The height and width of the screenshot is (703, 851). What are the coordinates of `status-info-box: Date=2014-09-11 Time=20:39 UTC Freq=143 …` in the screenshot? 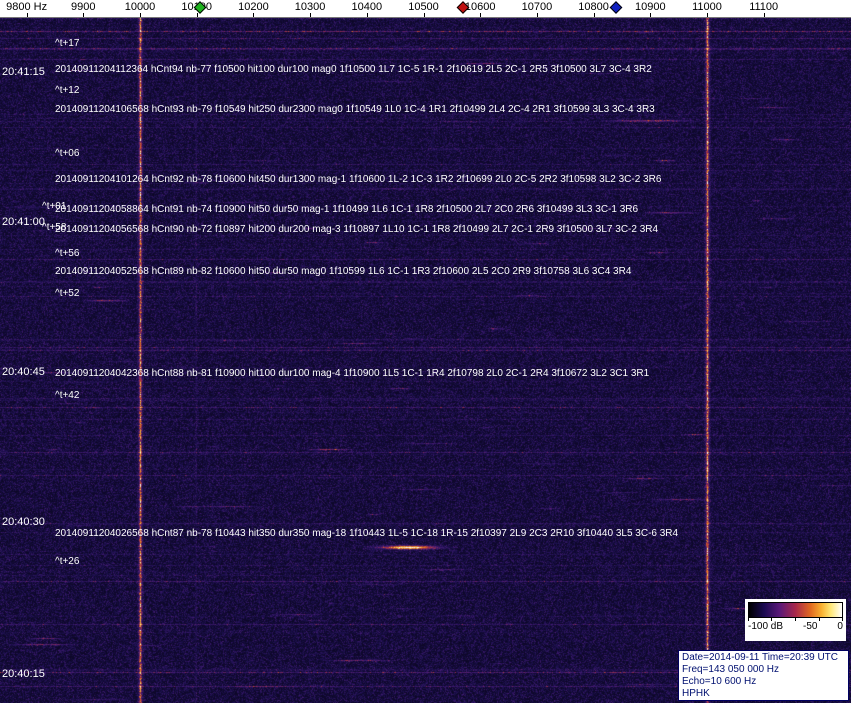 It's located at (763, 675).